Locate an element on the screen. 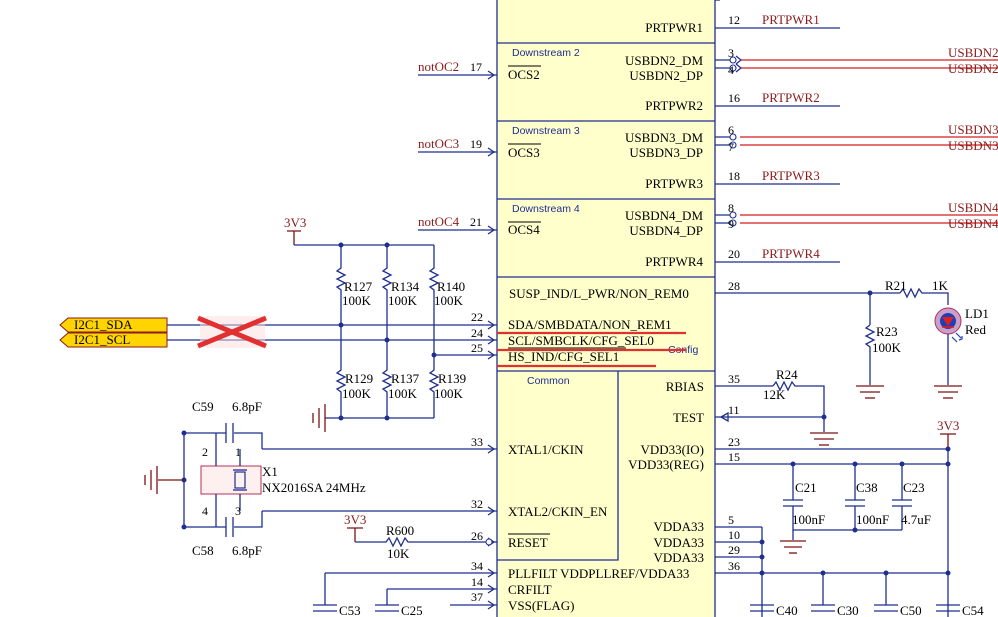  svg-text: 19 is located at coordinates (476, 144).